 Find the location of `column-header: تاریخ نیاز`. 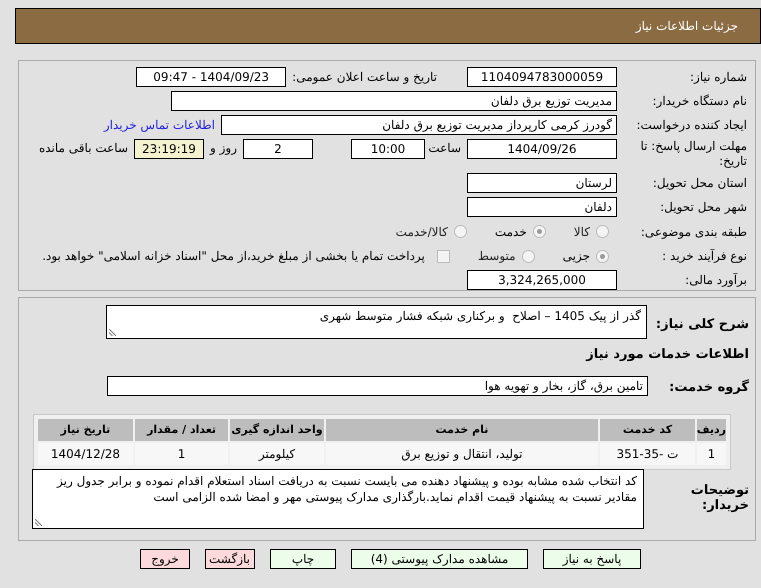

column-header: تاریخ نیاز is located at coordinates (85, 430).